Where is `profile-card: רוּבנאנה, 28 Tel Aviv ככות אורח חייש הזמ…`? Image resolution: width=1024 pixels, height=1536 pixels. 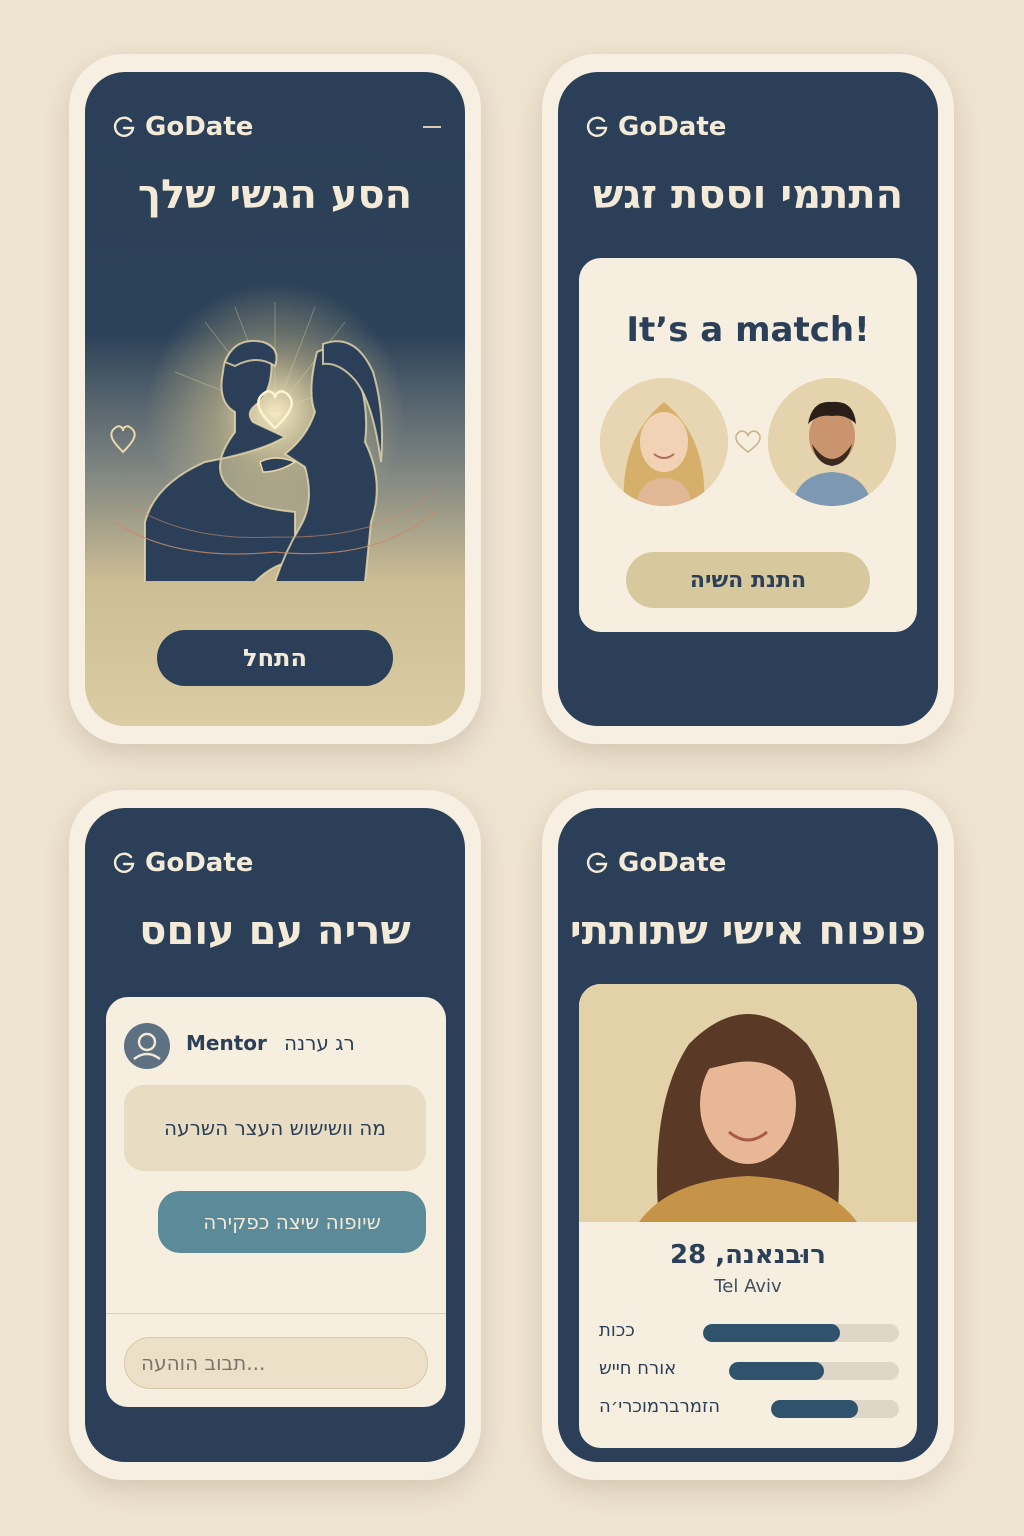 profile-card: רוּבנאנה, 28 Tel Aviv ככות אורח חייש הזמ… is located at coordinates (748, 1216).